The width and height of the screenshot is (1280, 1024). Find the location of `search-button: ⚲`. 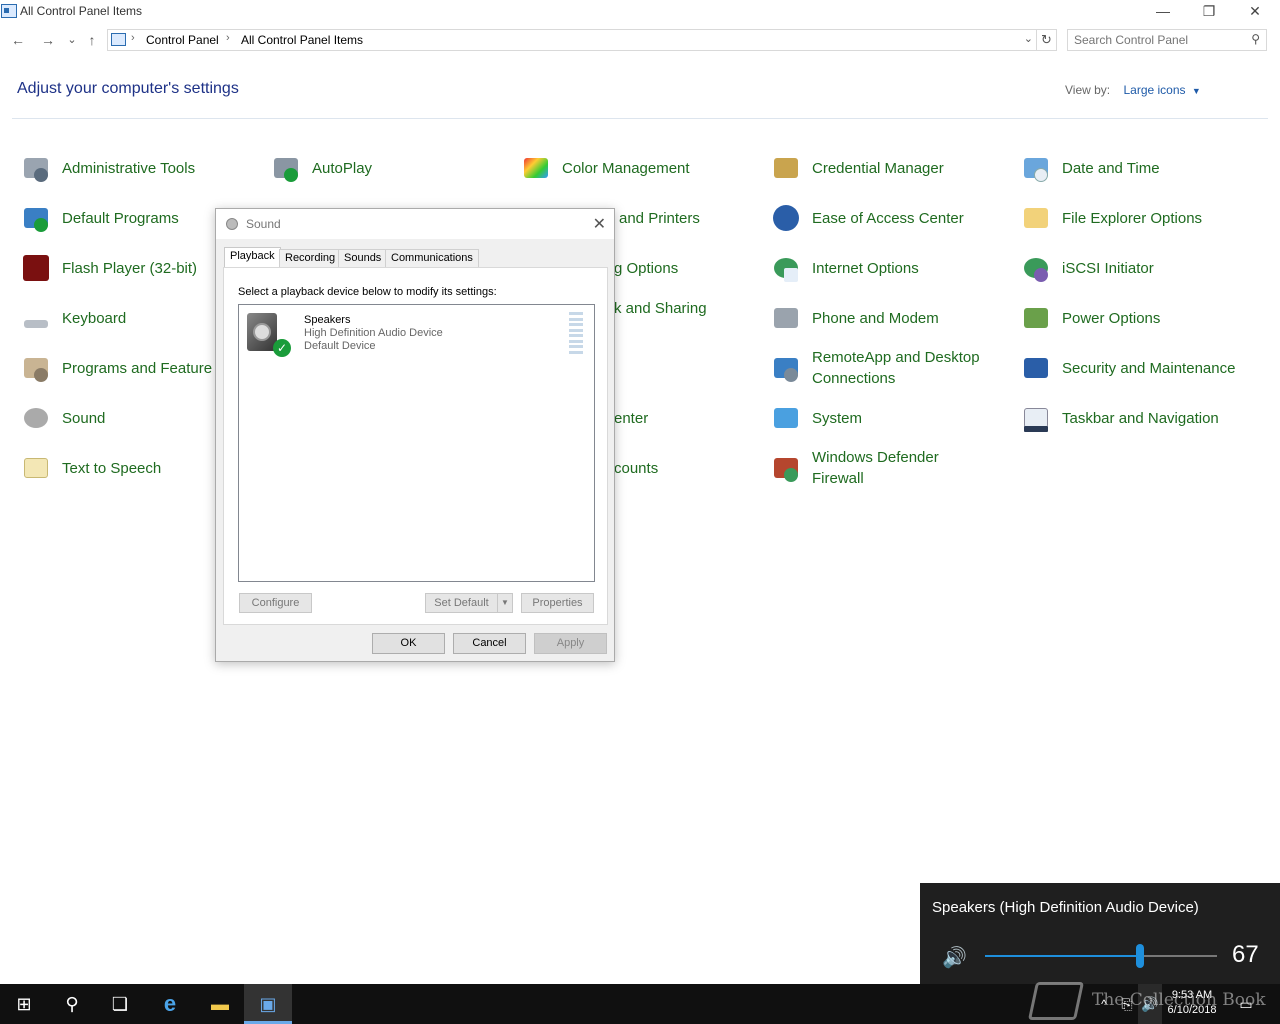

search-button: ⚲ is located at coordinates (72, 1004).